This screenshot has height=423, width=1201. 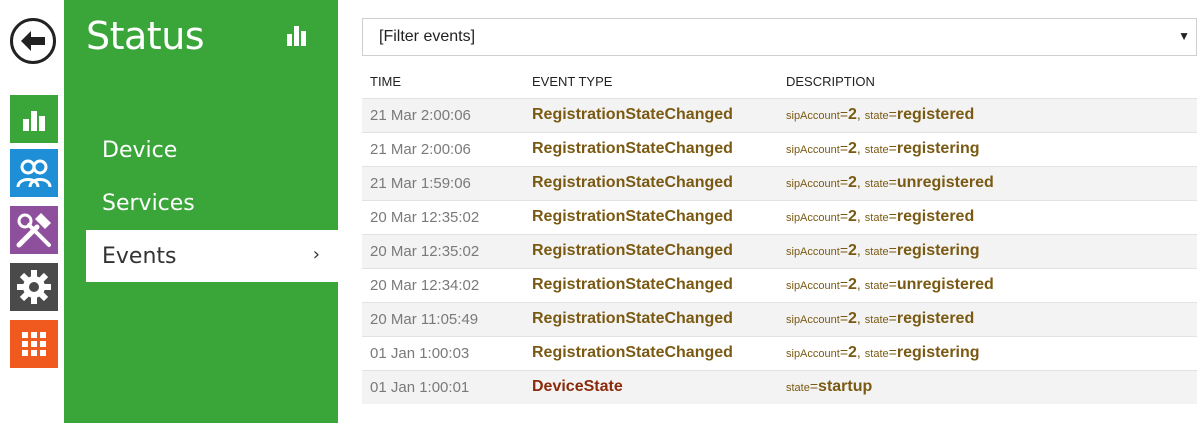 What do you see at coordinates (443, 284) in the screenshot?
I see `event-time: 20 Mar 12:34:02` at bounding box center [443, 284].